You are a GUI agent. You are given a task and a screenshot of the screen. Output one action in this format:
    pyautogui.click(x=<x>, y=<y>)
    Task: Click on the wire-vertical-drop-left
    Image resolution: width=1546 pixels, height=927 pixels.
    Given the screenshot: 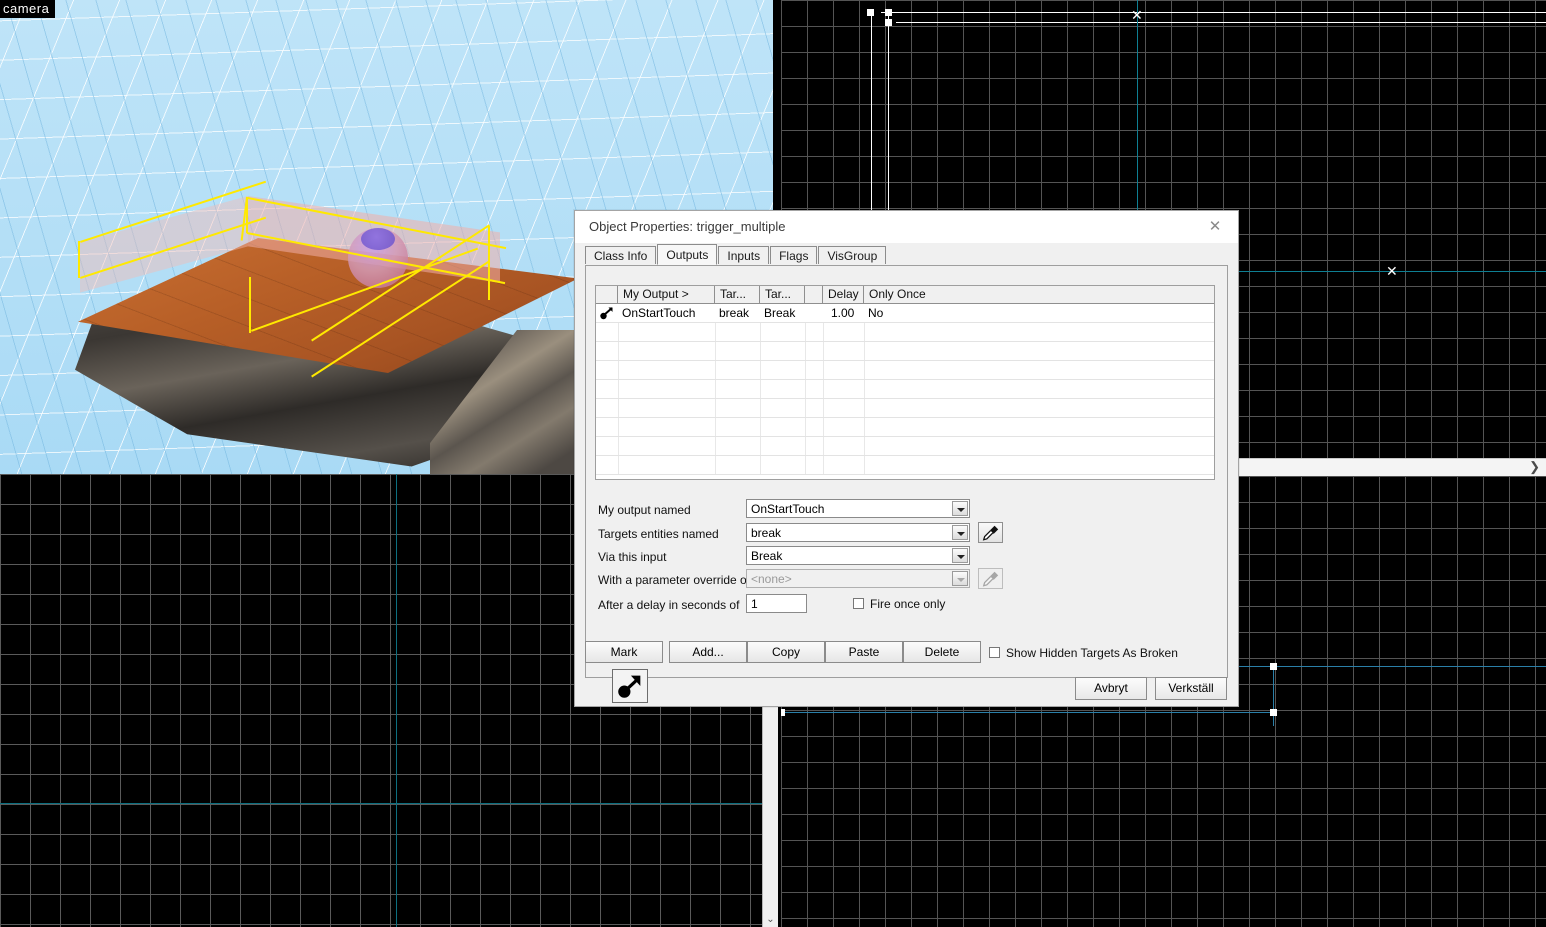 What is the action you would take?
    pyautogui.click(x=250, y=305)
    